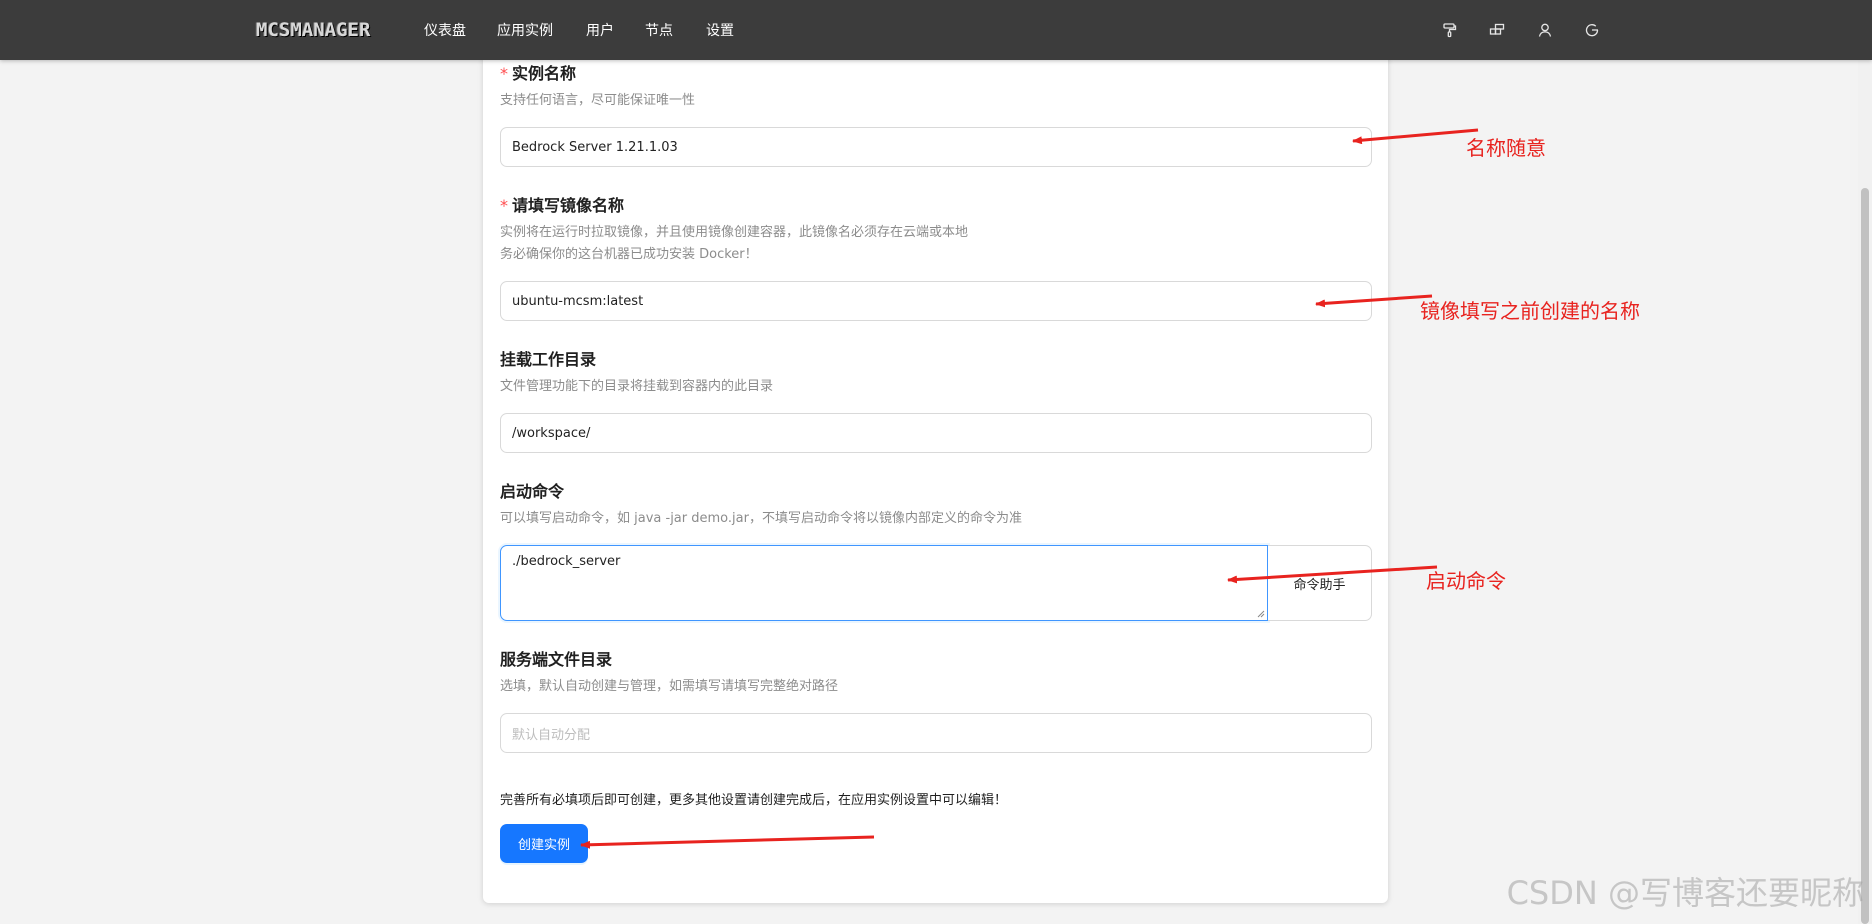 This screenshot has height=924, width=1872. What do you see at coordinates (1685, 893) in the screenshot?
I see `watermark: CSDN @写博客还要昵称` at bounding box center [1685, 893].